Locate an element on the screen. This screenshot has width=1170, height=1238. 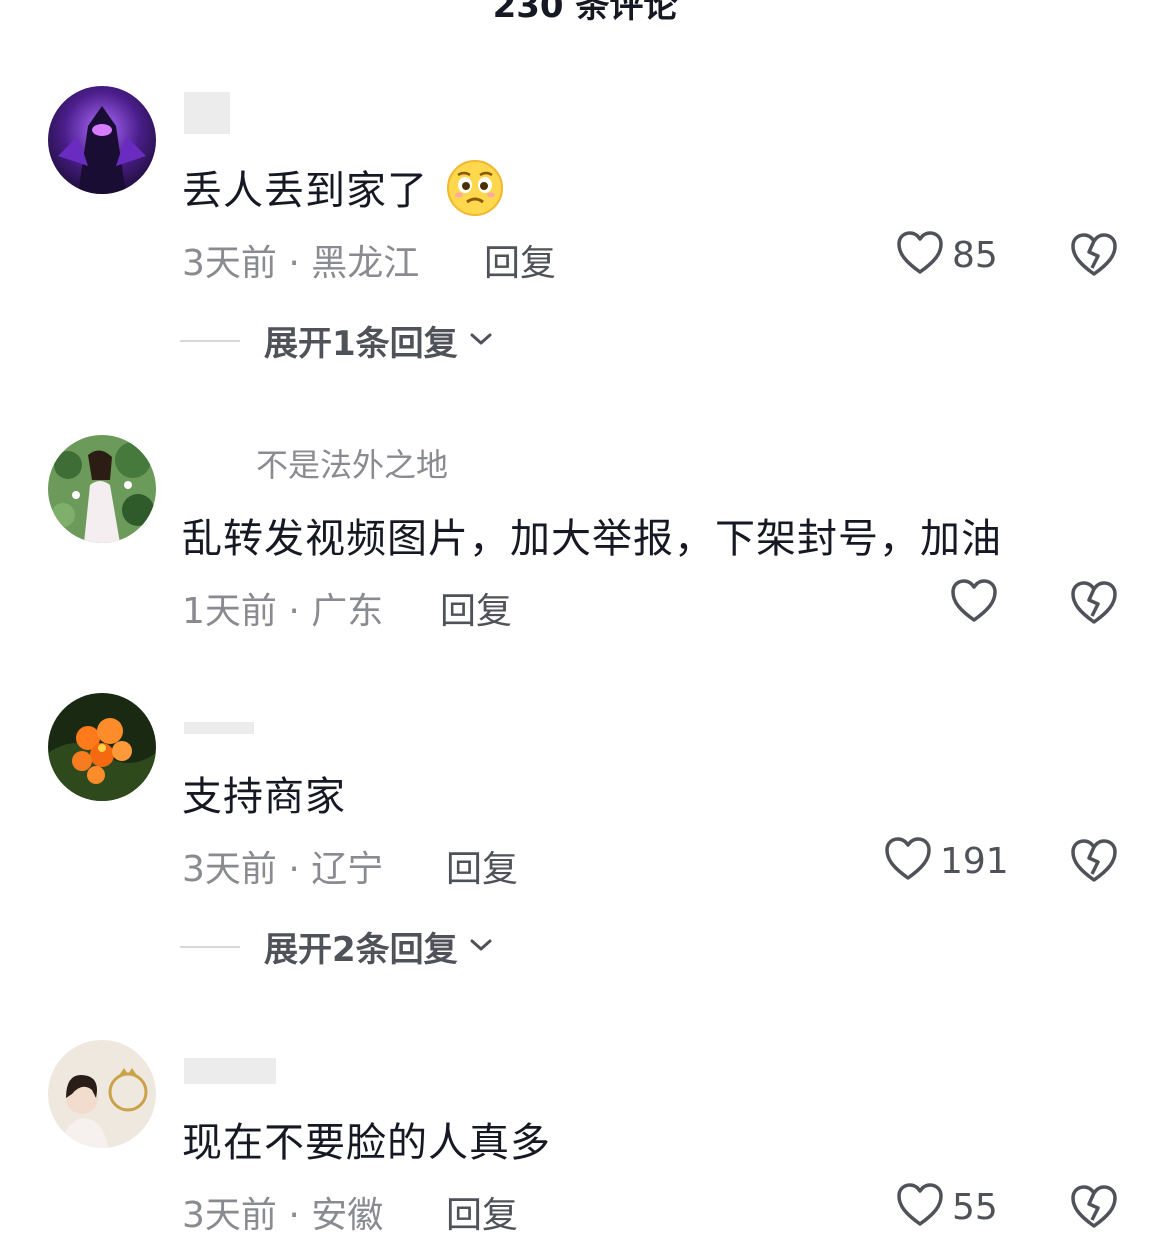
like-count: 55 is located at coordinates (975, 1207).